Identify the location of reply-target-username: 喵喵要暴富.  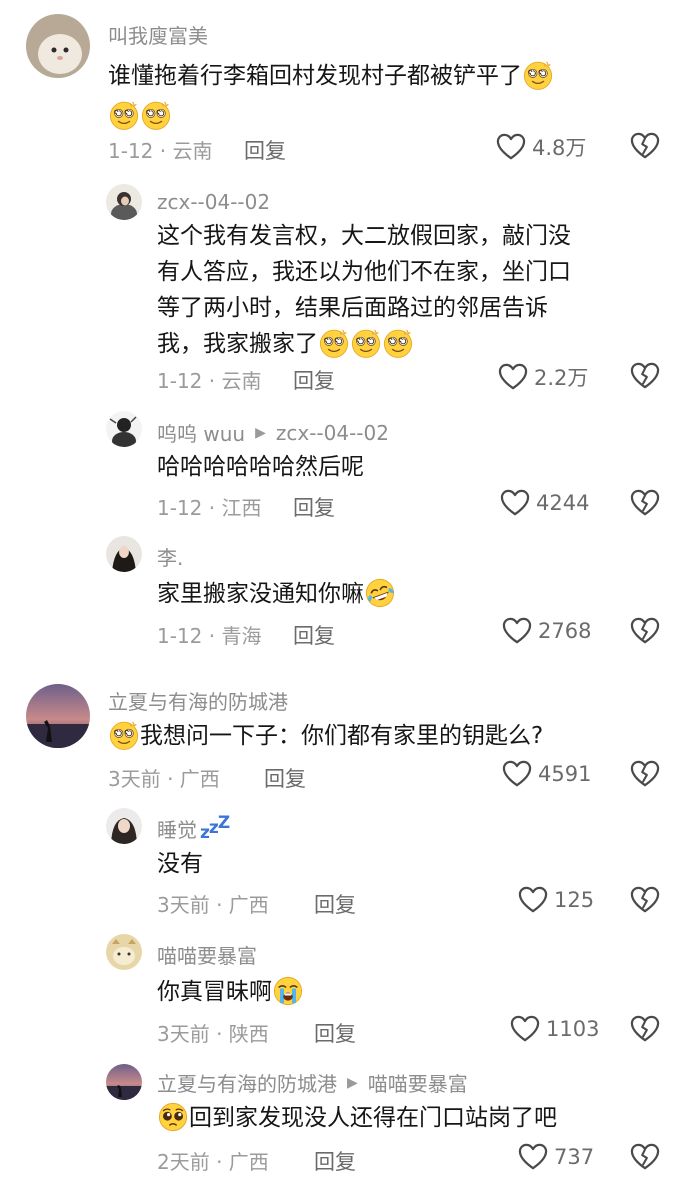
(418, 1082).